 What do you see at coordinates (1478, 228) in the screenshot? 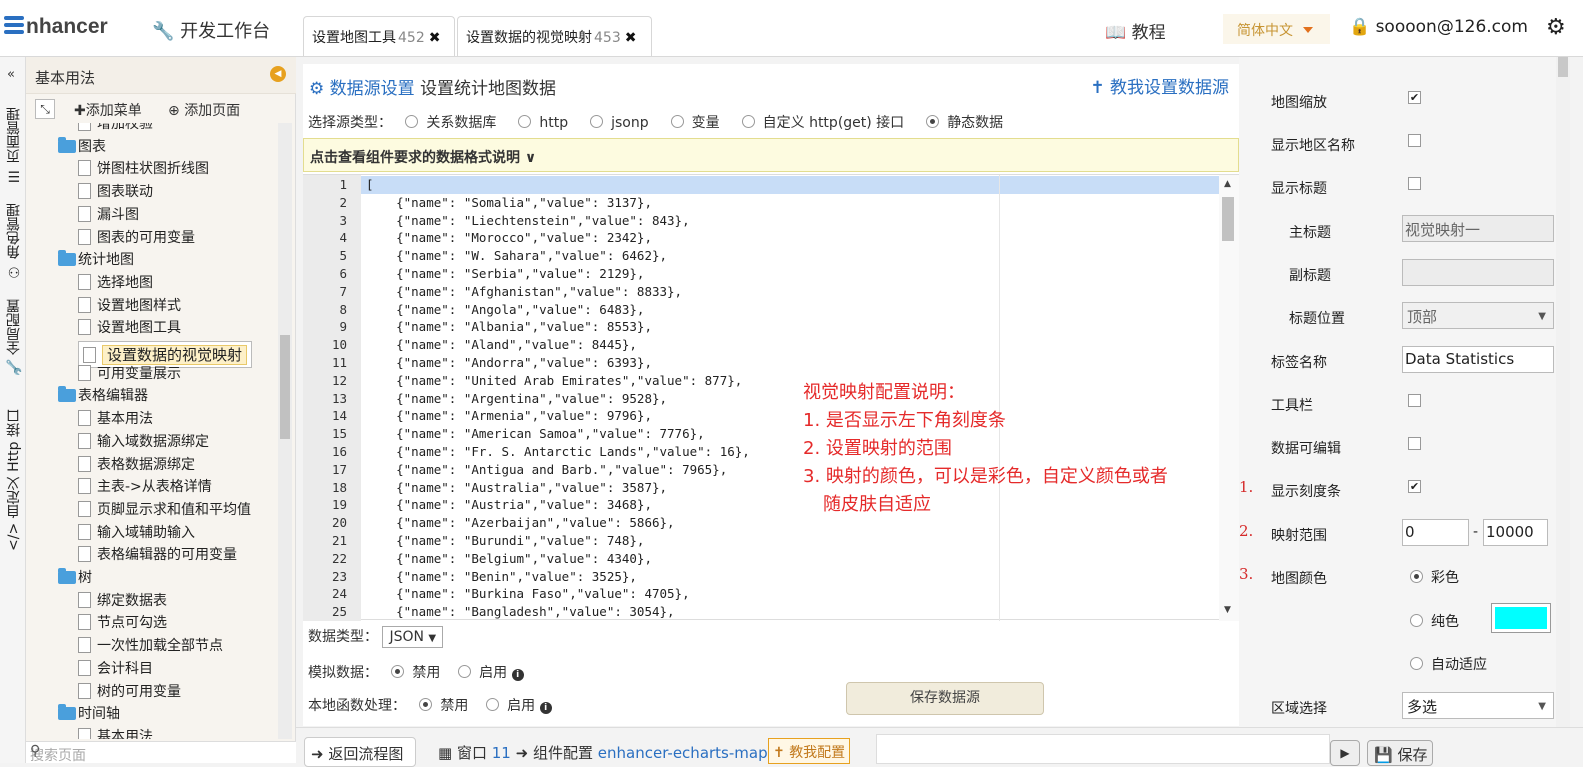
I see `main-title-input: 视觉映射一` at bounding box center [1478, 228].